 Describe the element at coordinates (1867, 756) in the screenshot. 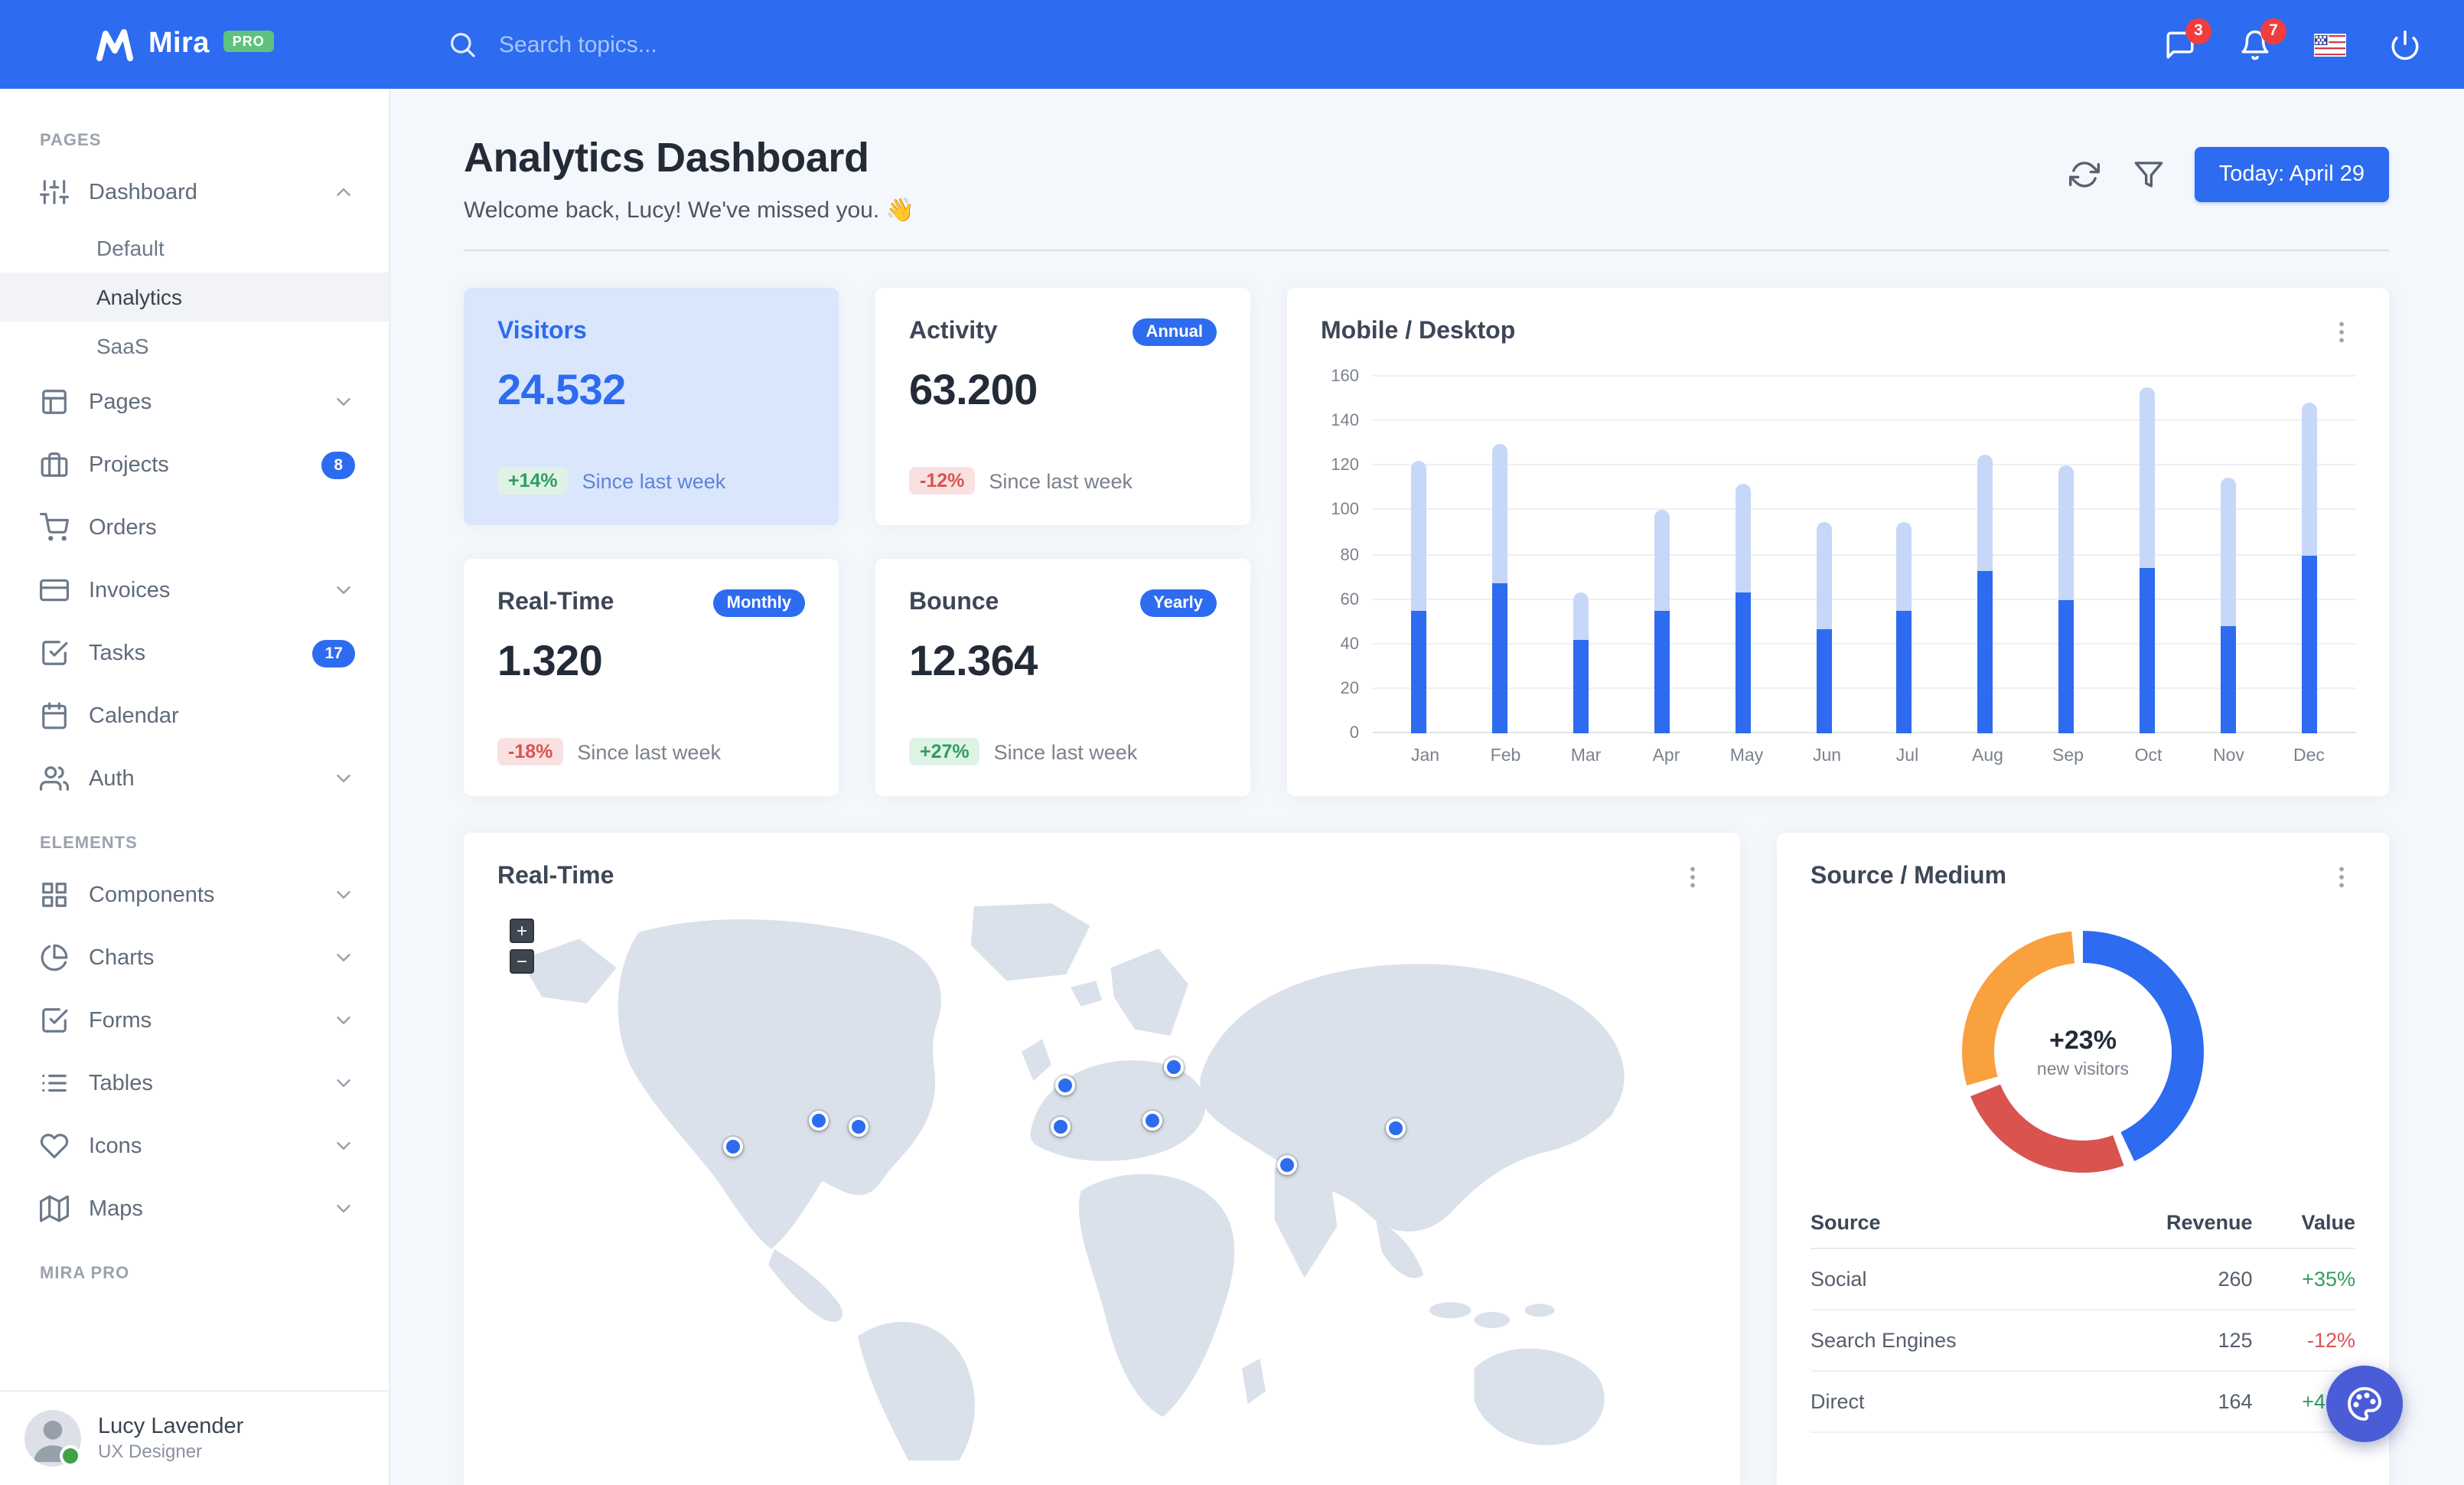

I see `bar-chart-x-axis: Jan Feb Mar Apr May Jun Jul Aug Sep Oct Nov Dec` at that location.